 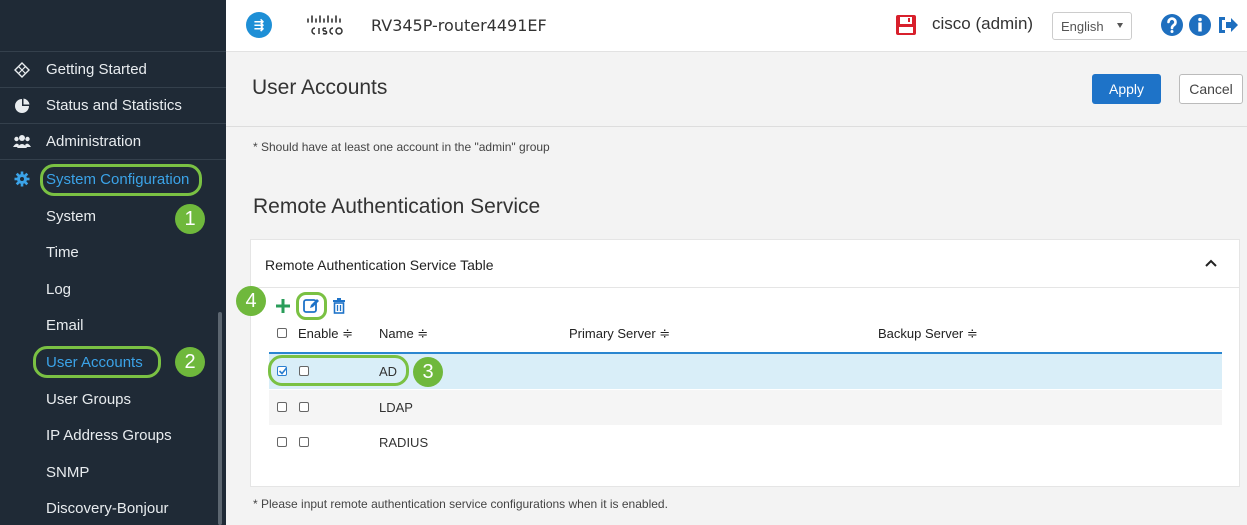 What do you see at coordinates (282, 333) in the screenshot?
I see `select-all-checkbox` at bounding box center [282, 333].